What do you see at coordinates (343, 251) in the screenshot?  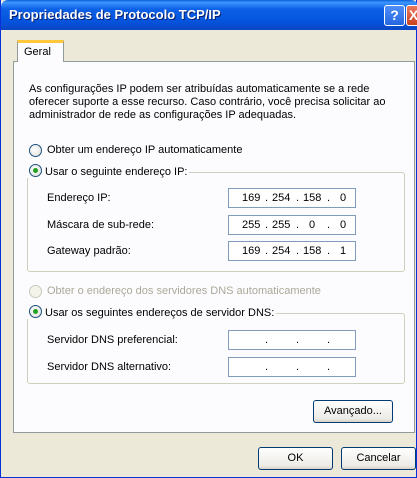 I see `octet: 1` at bounding box center [343, 251].